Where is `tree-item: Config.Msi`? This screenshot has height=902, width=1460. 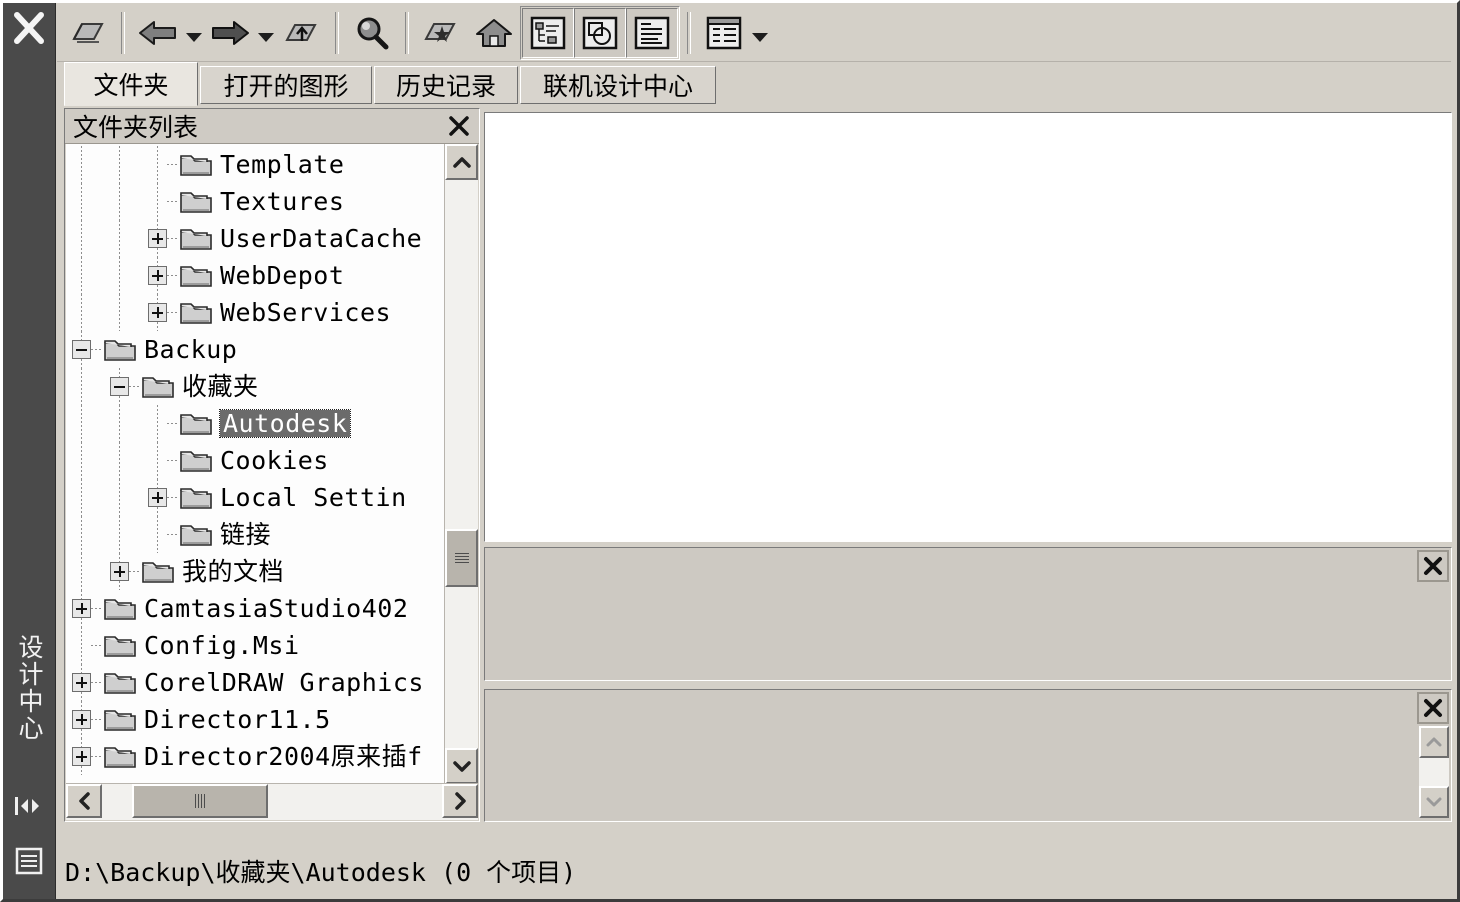 tree-item: Config.Msi is located at coordinates (256, 645).